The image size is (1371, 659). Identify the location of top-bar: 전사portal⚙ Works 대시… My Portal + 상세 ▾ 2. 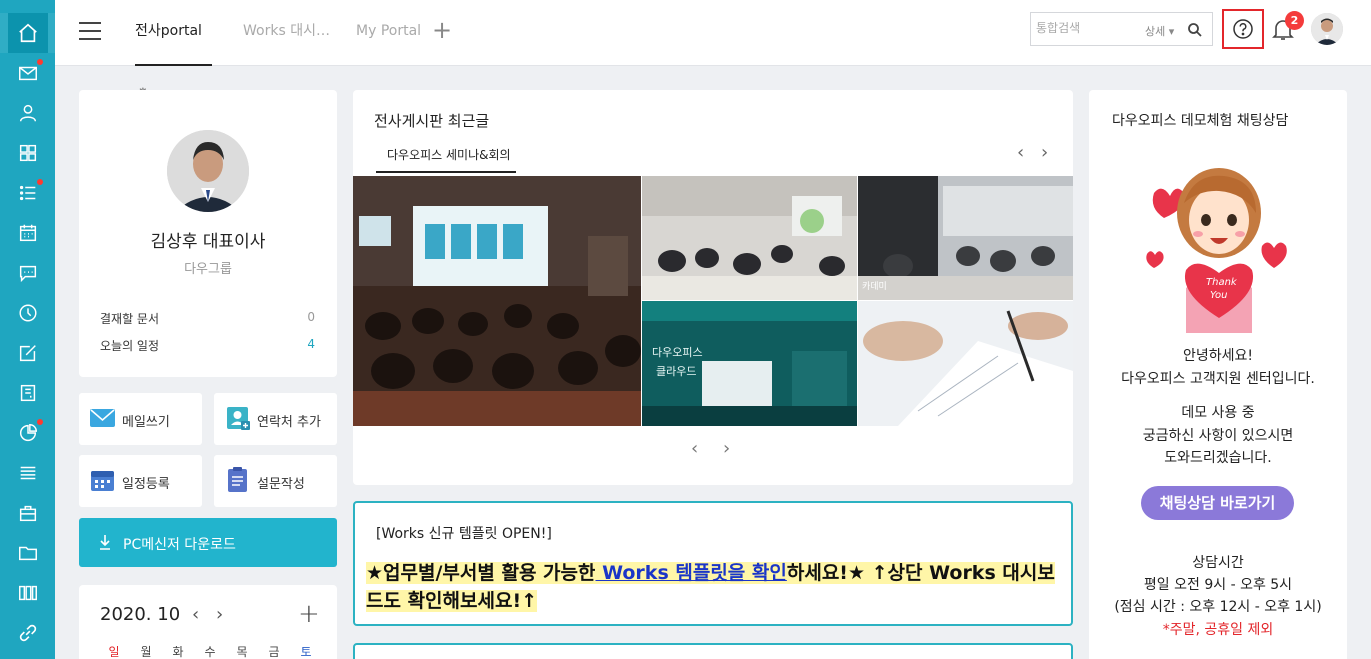
(713, 50).